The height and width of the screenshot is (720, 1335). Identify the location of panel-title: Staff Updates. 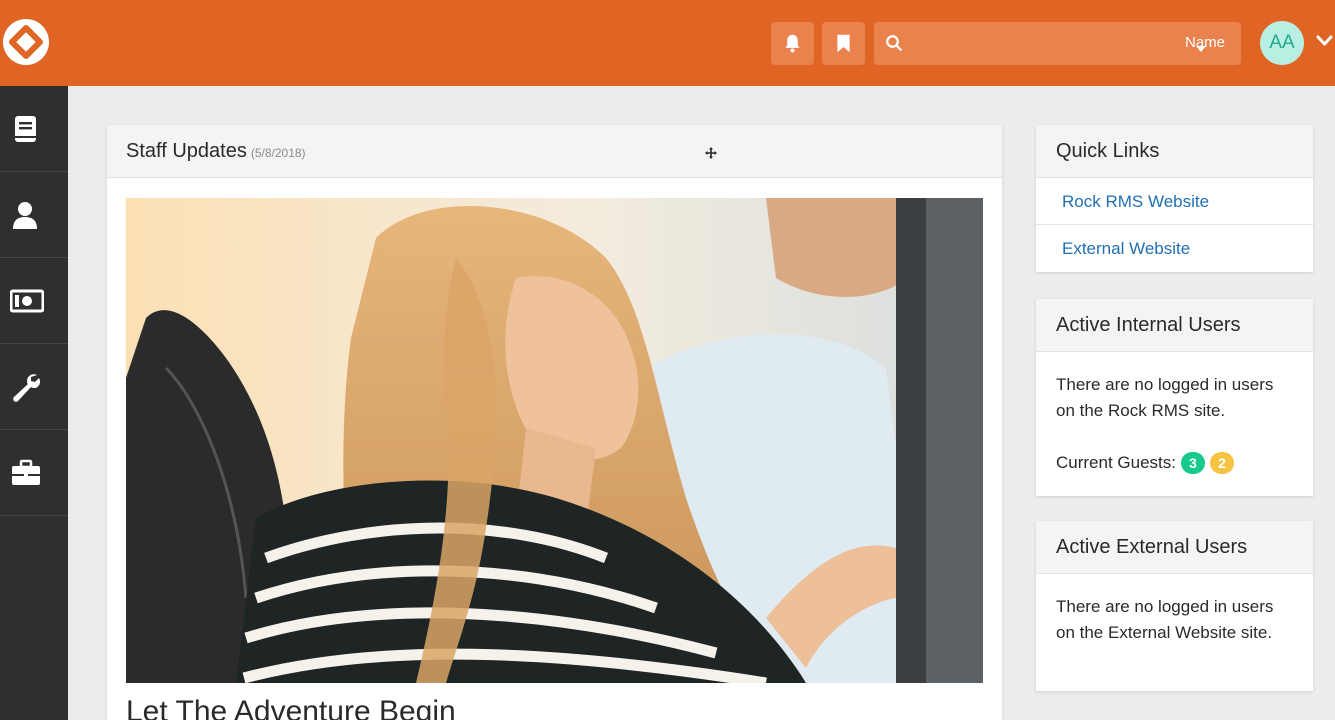
(186, 151).